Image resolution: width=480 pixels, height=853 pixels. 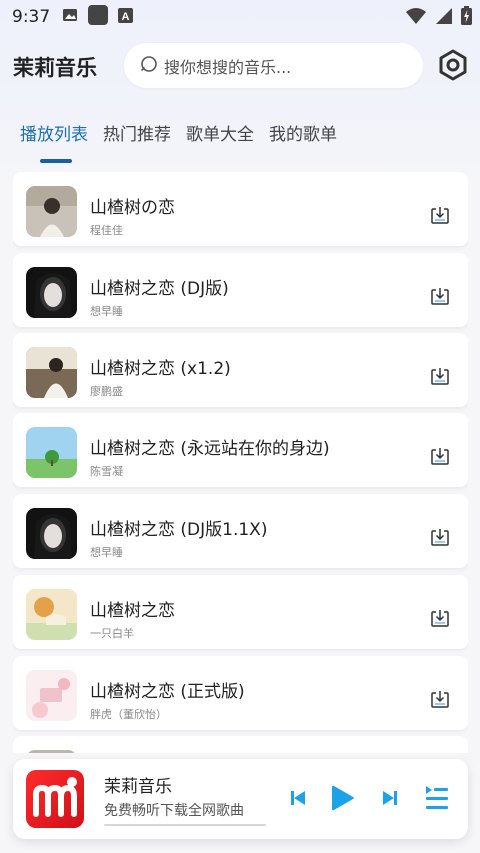 What do you see at coordinates (55, 799) in the screenshot?
I see `app-logo` at bounding box center [55, 799].